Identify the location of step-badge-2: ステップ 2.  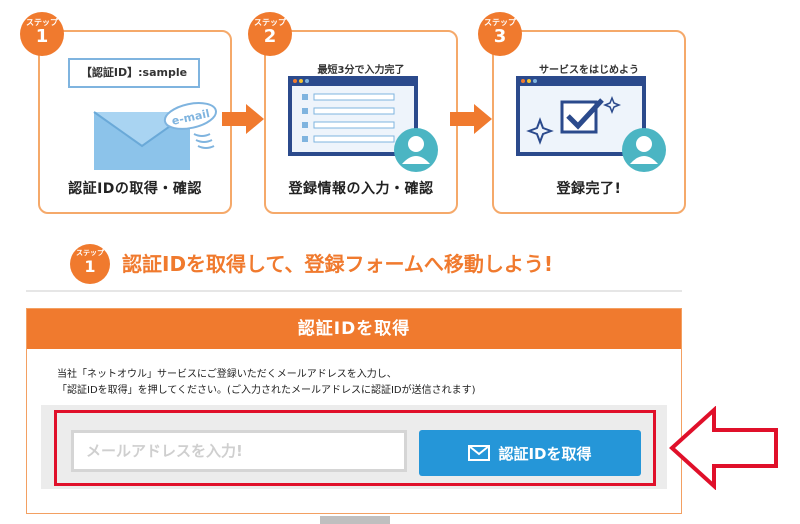
(270, 34).